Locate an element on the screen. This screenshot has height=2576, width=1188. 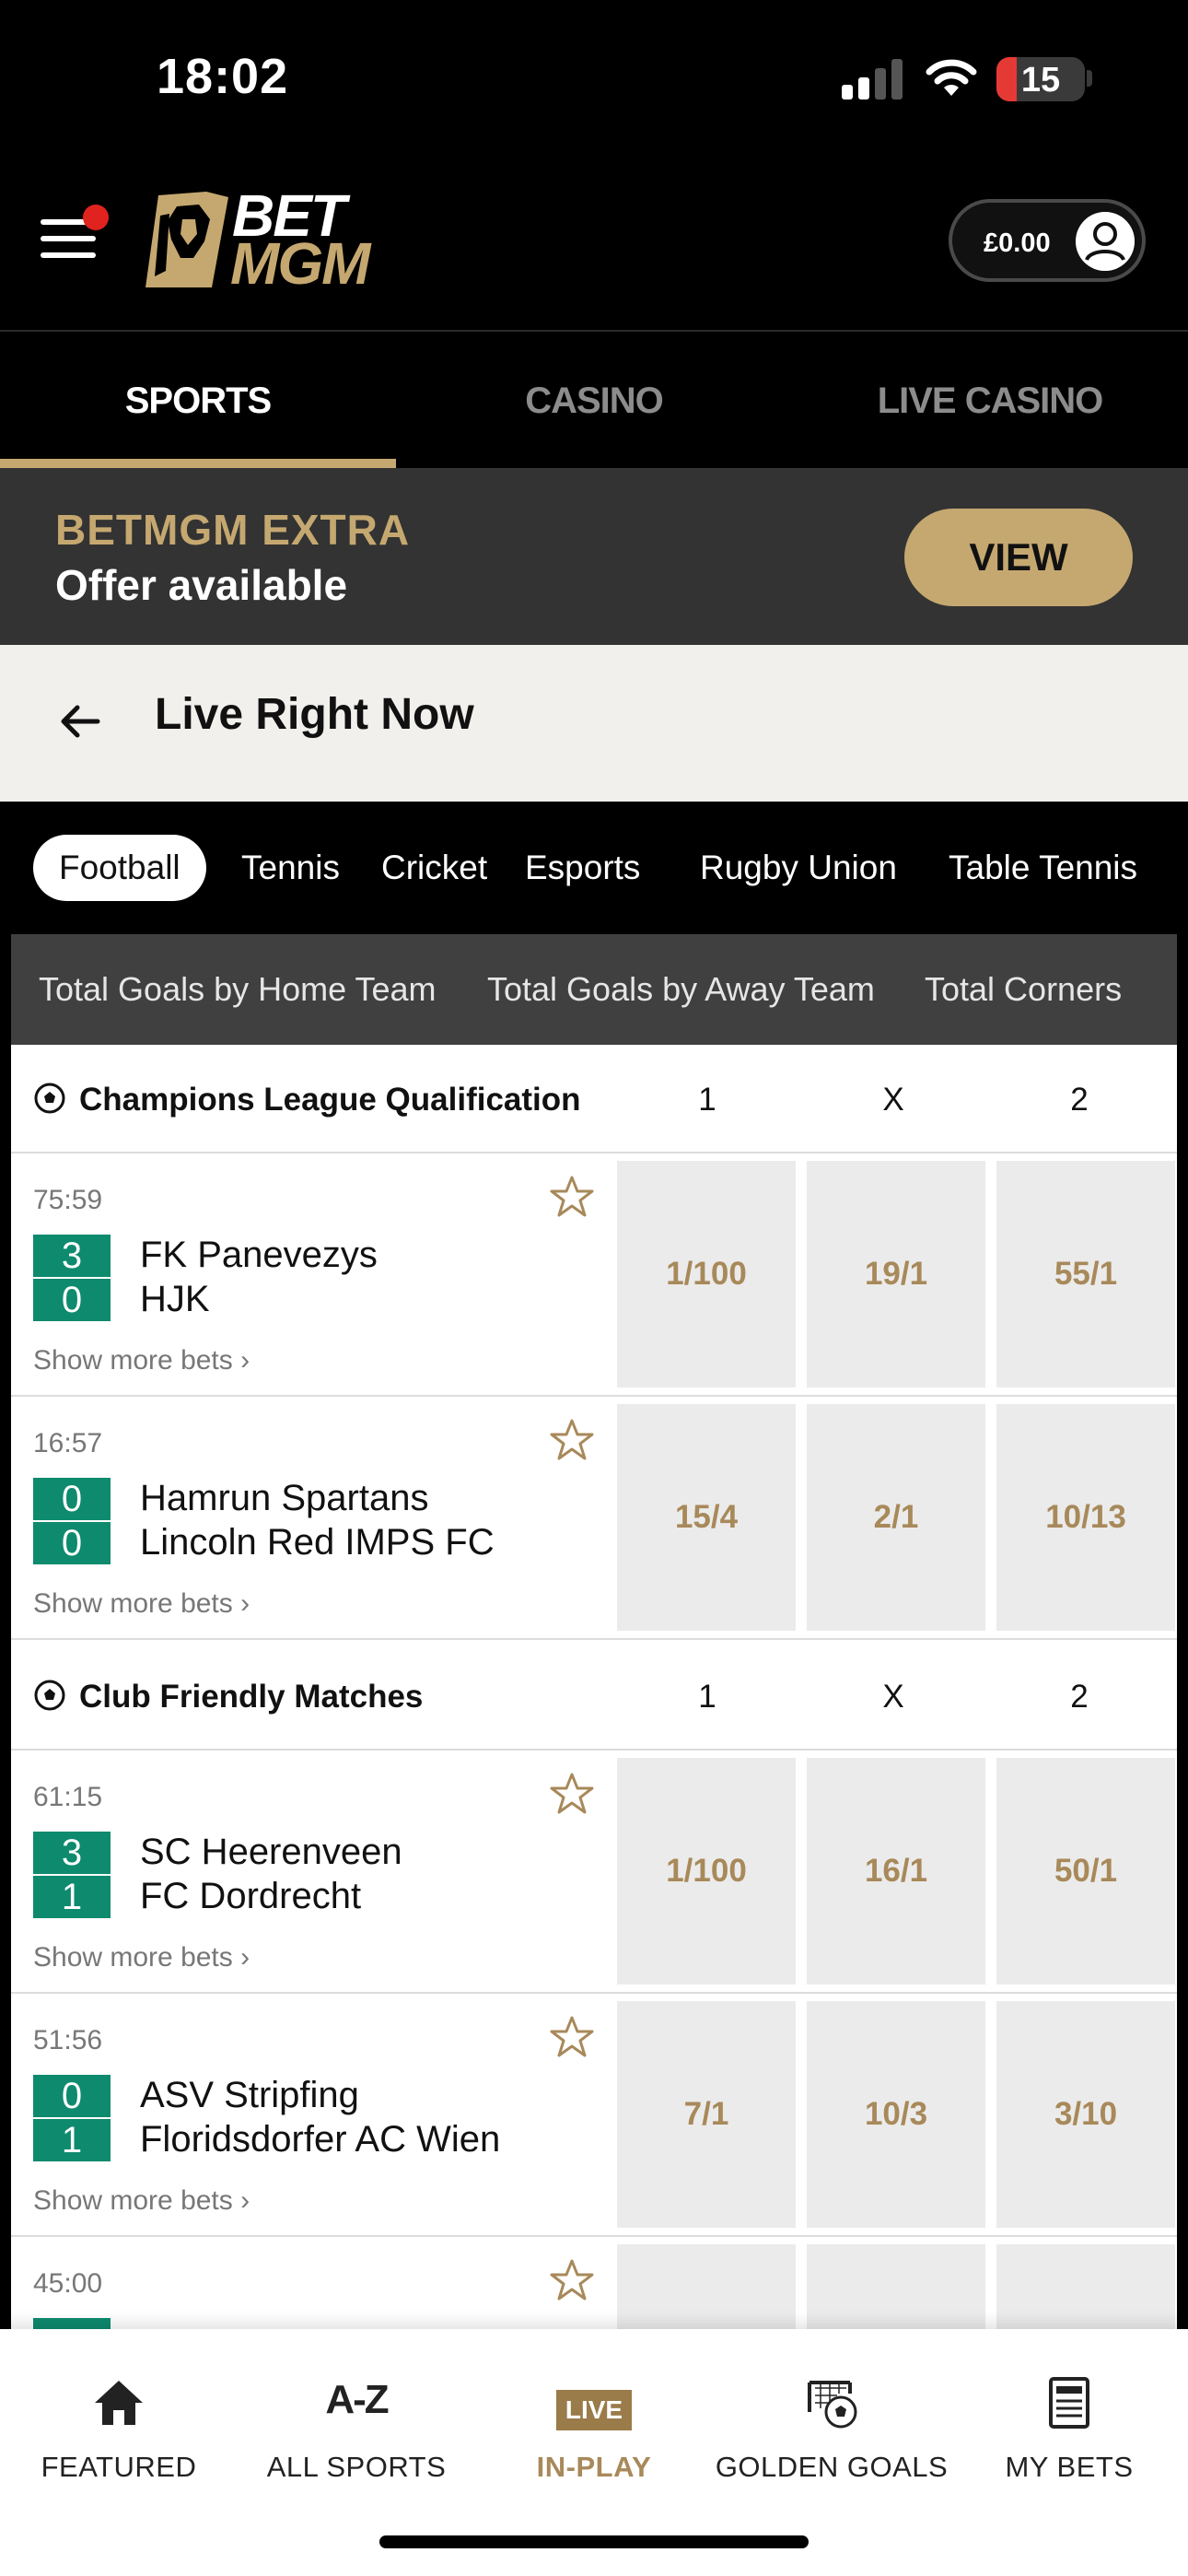
betmgm-logo: BET MGM is located at coordinates (255, 241).